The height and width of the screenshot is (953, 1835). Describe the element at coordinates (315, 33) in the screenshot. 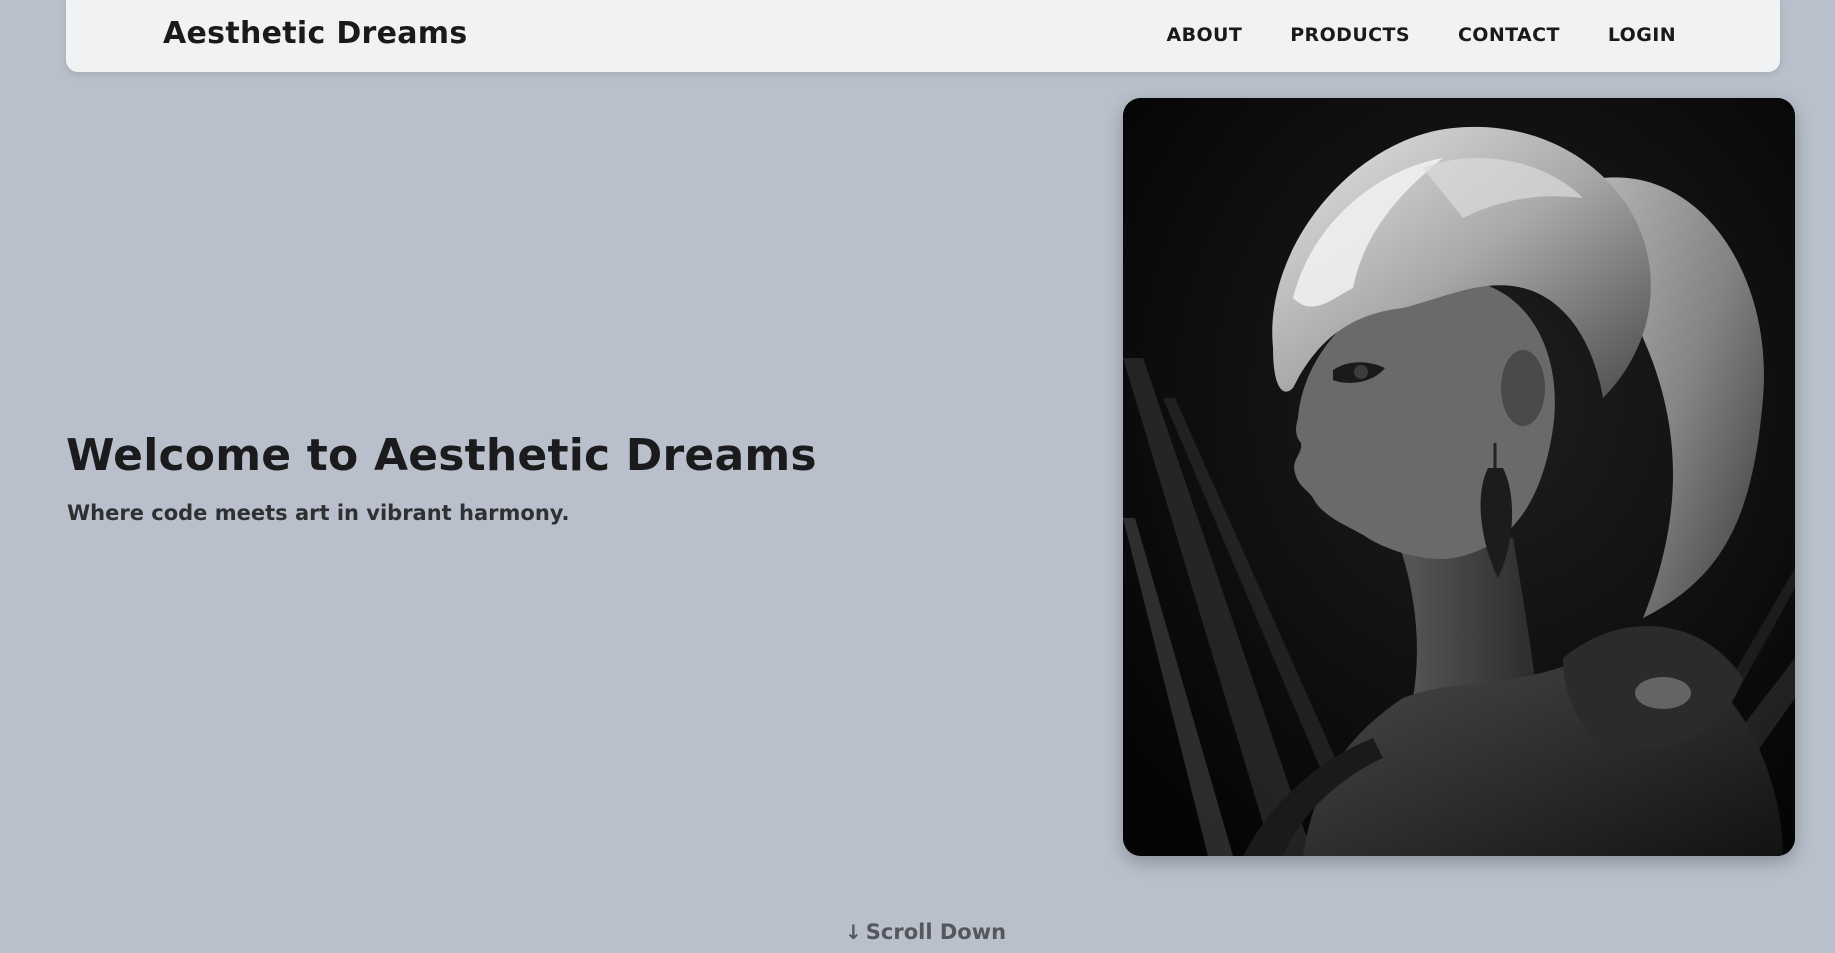

I see `brand-logo: Aesthetic Dreams` at that location.